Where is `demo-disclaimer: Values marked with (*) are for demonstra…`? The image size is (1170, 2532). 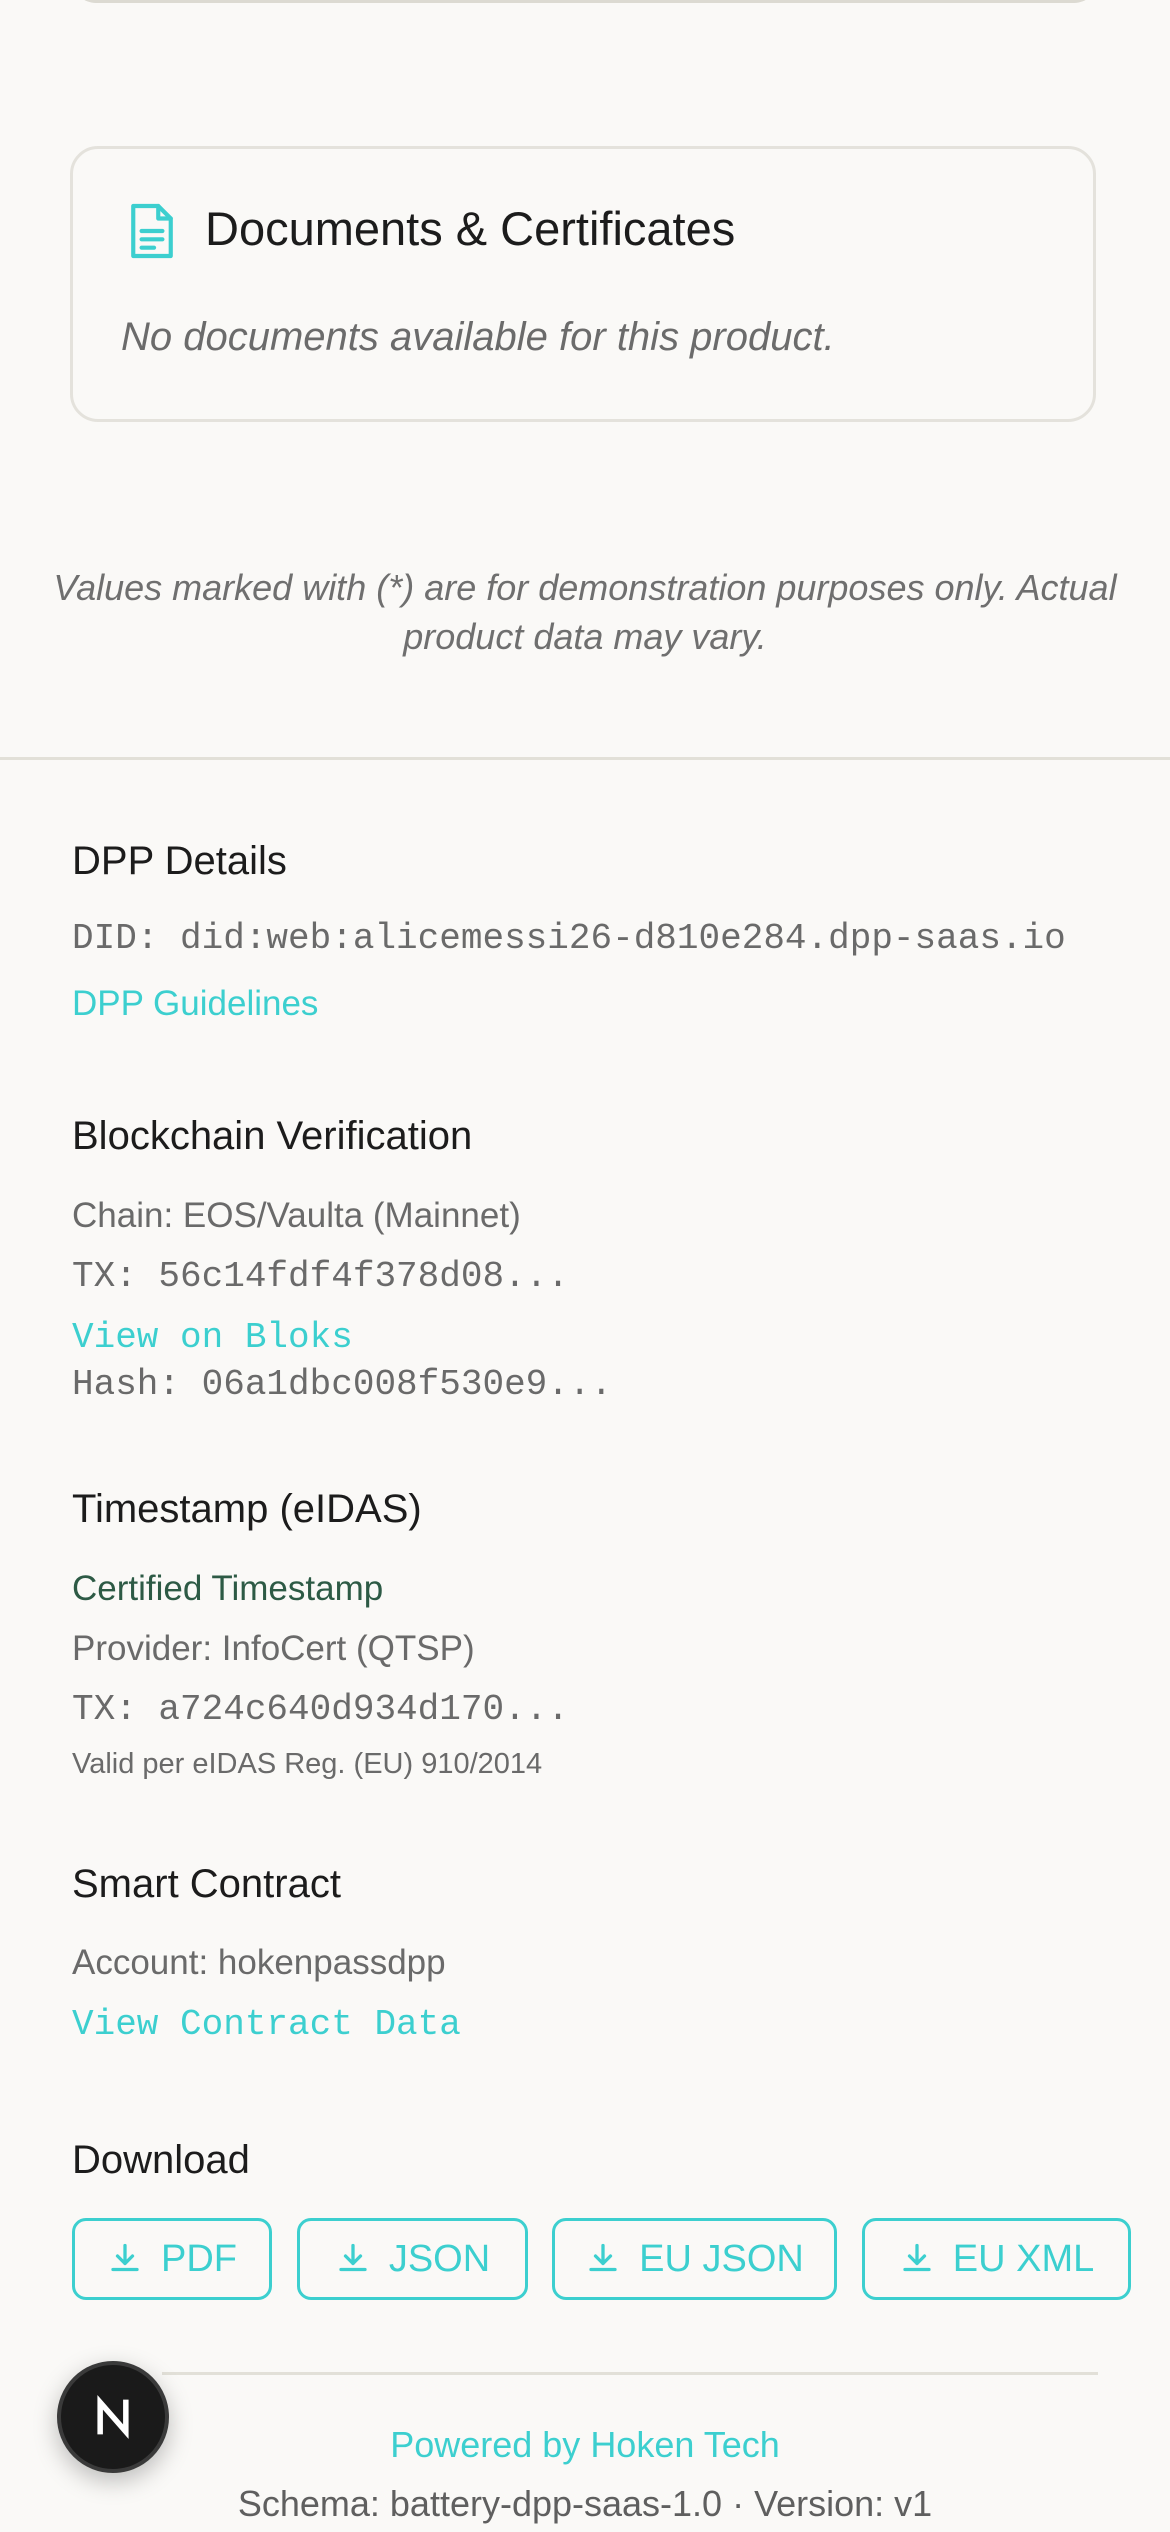 demo-disclaimer: Values marked with (*) are for demonstra… is located at coordinates (585, 612).